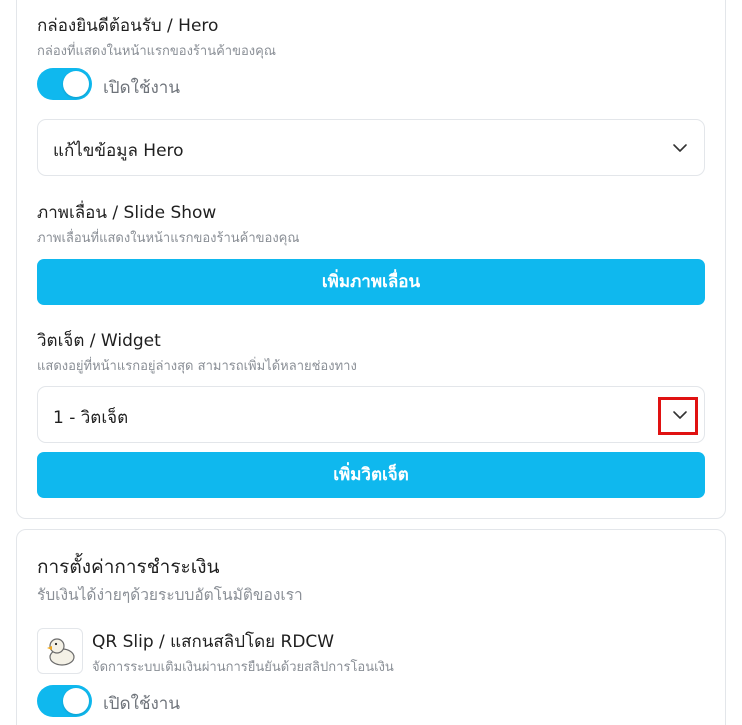 The width and height of the screenshot is (742, 725). Describe the element at coordinates (118, 151) in the screenshot. I see `hero-edit-label: แก้ไขข้อมูล Hero` at that location.